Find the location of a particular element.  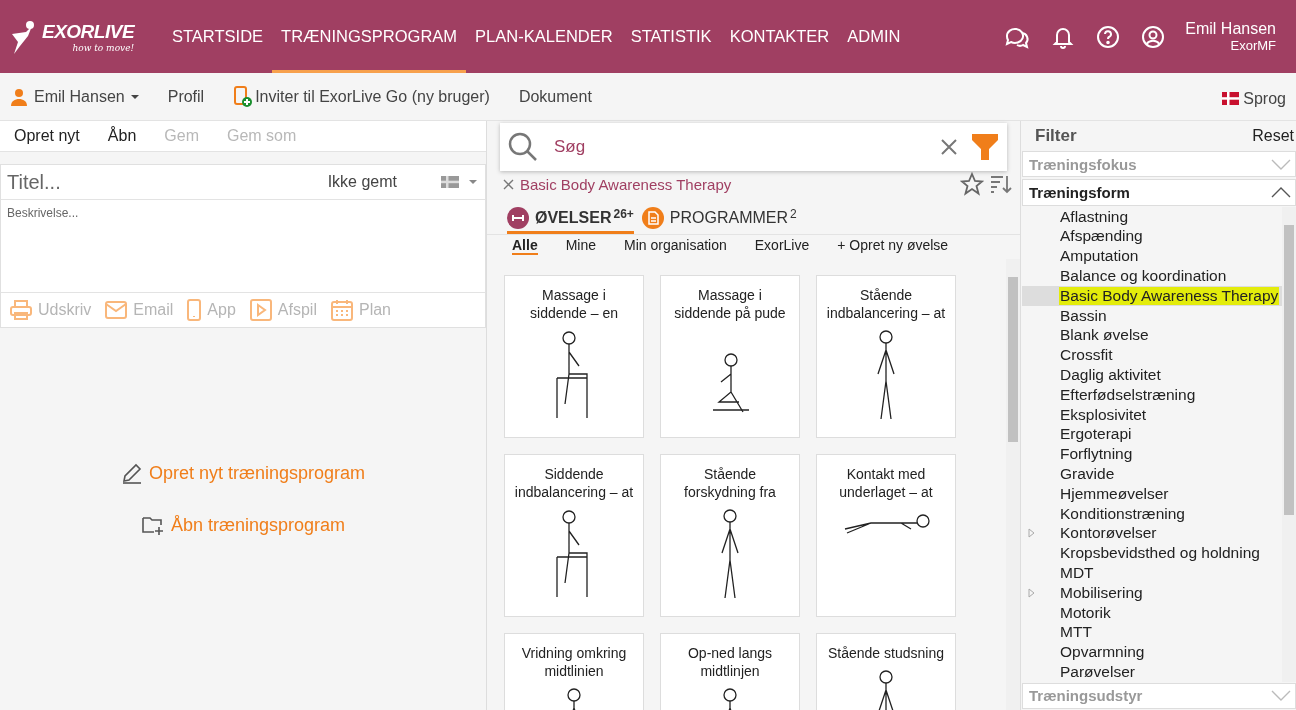

exercise-card: Stående indbalancering – at is located at coordinates (886, 356).